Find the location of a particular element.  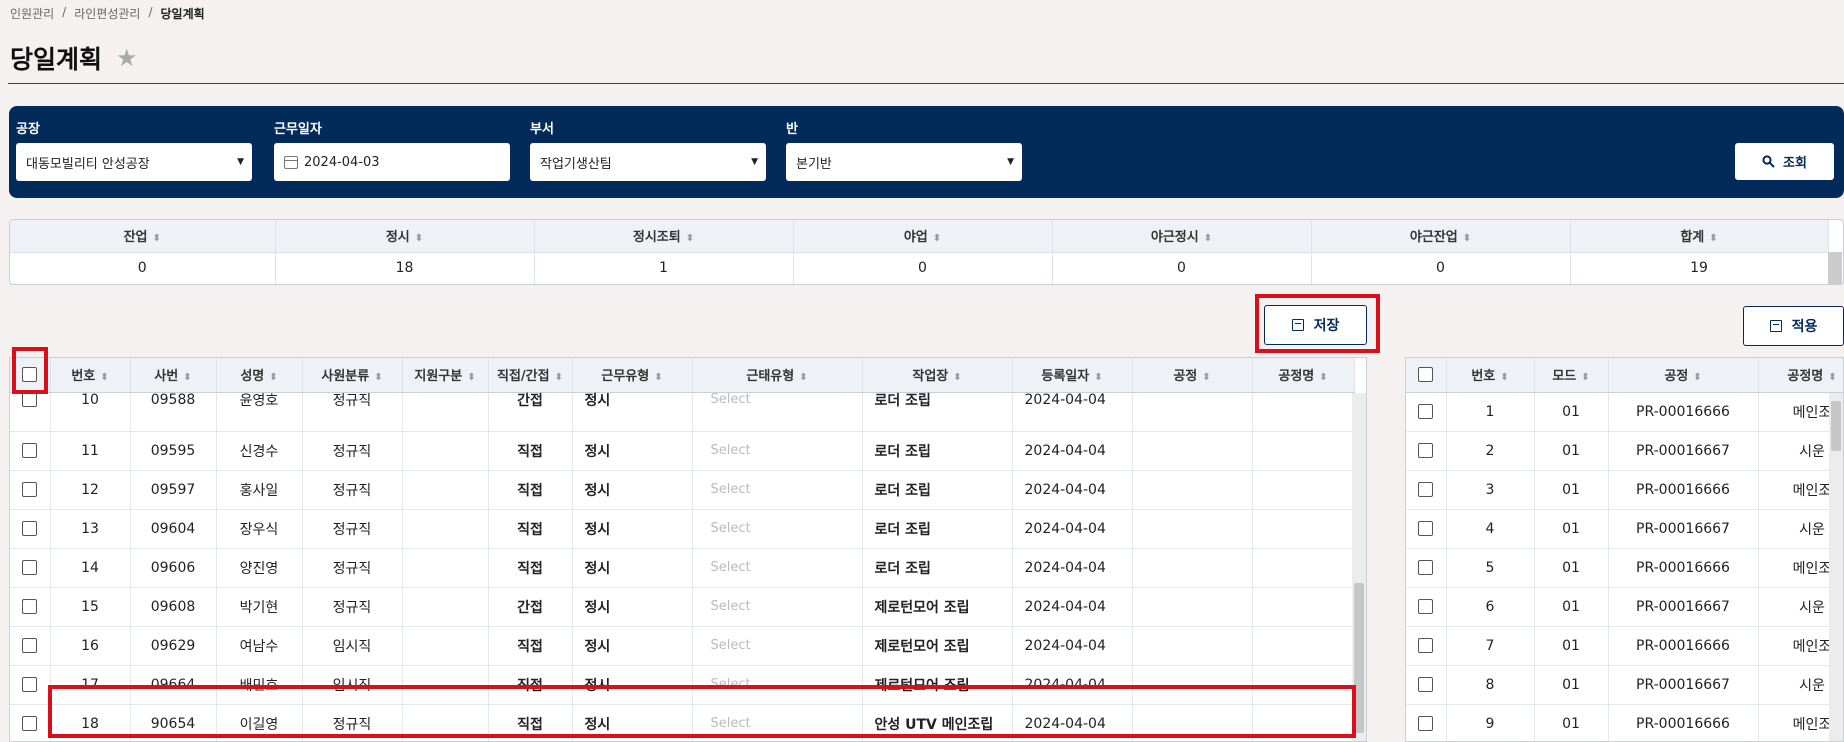

cell-support is located at coordinates (445, 568).